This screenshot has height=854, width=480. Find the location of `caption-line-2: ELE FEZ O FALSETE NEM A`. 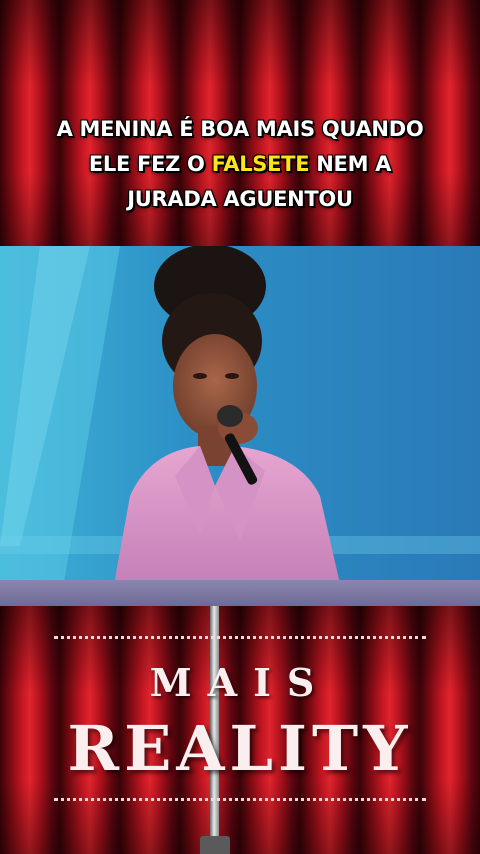

caption-line-2: ELE FEZ O FALSETE NEM A is located at coordinates (240, 164).